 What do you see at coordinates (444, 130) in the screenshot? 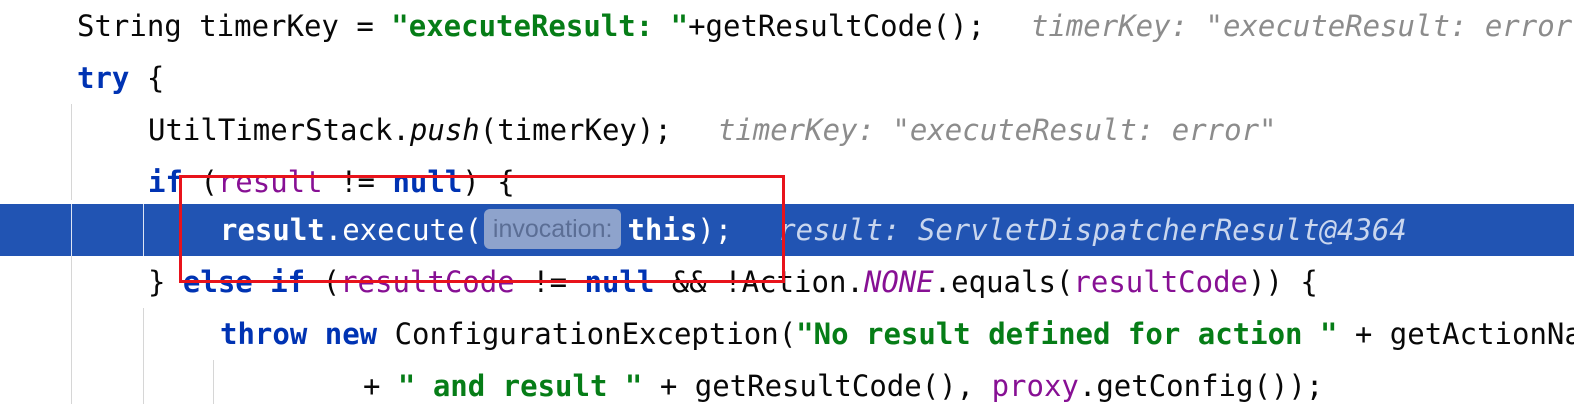
I see `static-method-name: push` at bounding box center [444, 130].